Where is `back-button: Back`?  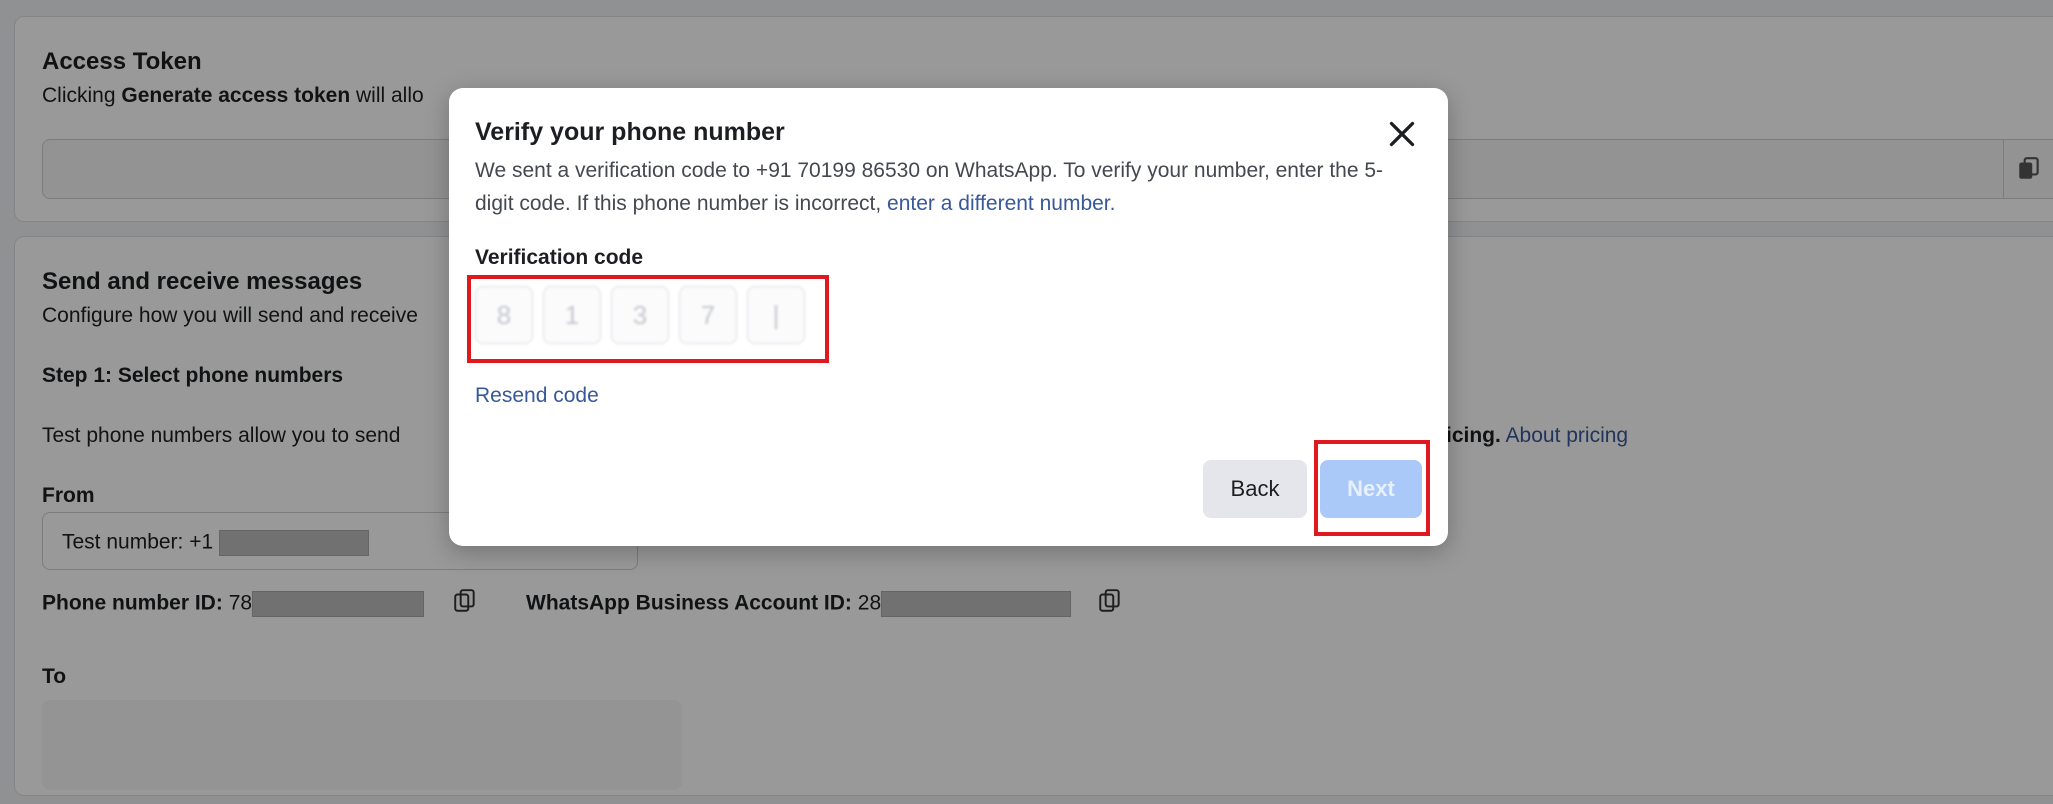
back-button: Back is located at coordinates (1255, 489).